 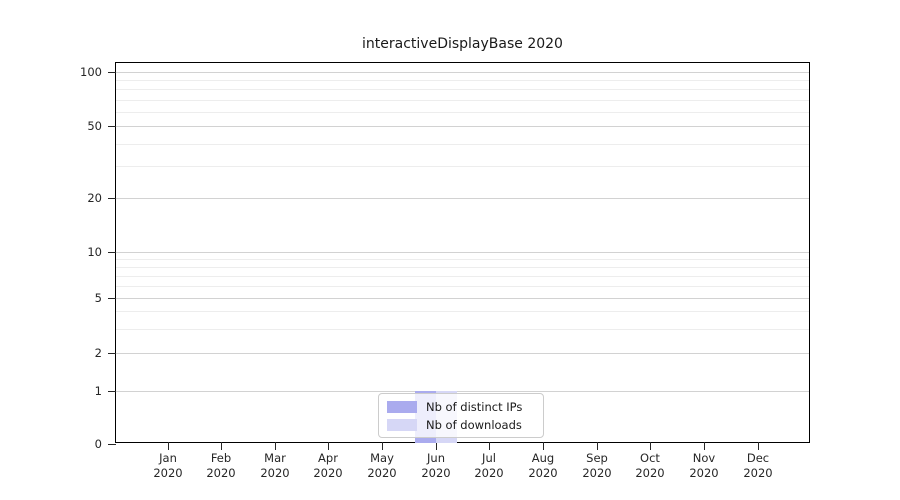 I want to click on x-tick-label: Feb 2020, so click(x=221, y=466).